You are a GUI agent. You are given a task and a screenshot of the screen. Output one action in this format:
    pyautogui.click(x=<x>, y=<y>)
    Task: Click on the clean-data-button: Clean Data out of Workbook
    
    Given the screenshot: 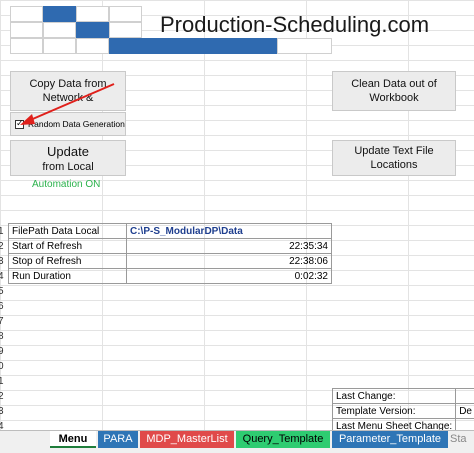 What is the action you would take?
    pyautogui.click(x=394, y=91)
    